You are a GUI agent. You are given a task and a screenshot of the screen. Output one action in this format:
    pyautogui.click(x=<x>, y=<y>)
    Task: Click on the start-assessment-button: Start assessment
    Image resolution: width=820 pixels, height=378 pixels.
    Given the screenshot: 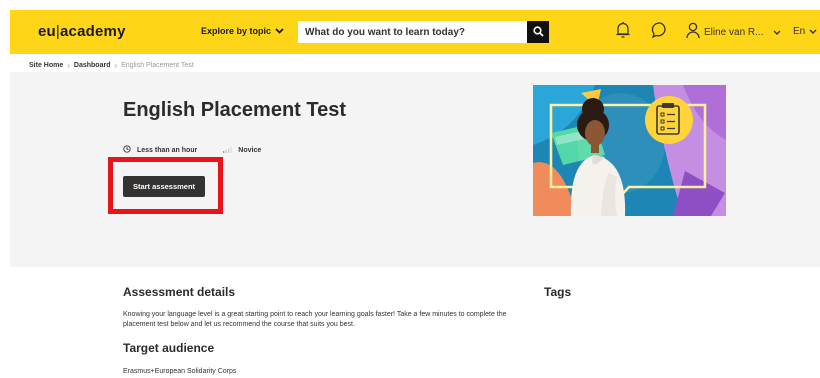 What is the action you would take?
    pyautogui.click(x=164, y=186)
    